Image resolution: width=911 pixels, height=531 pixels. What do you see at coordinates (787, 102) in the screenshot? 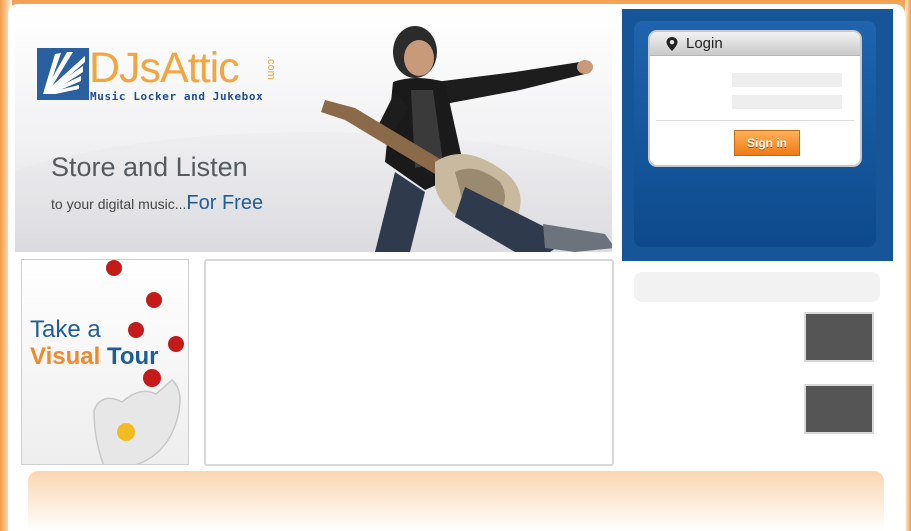
I see `password-input` at bounding box center [787, 102].